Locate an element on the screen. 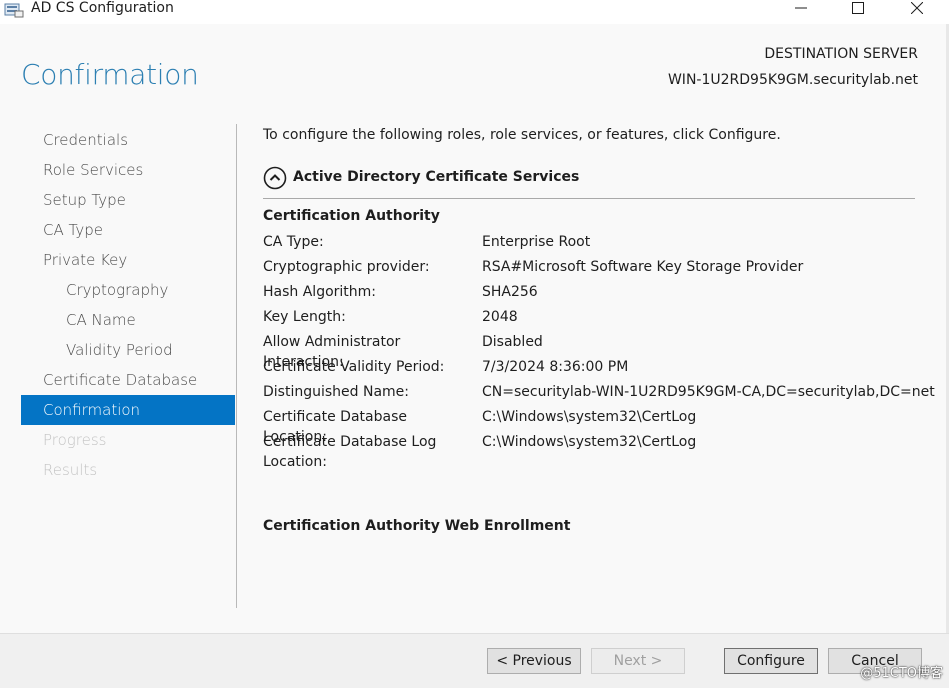 The height and width of the screenshot is (688, 949). server-manager-icon is located at coordinates (14, 10).